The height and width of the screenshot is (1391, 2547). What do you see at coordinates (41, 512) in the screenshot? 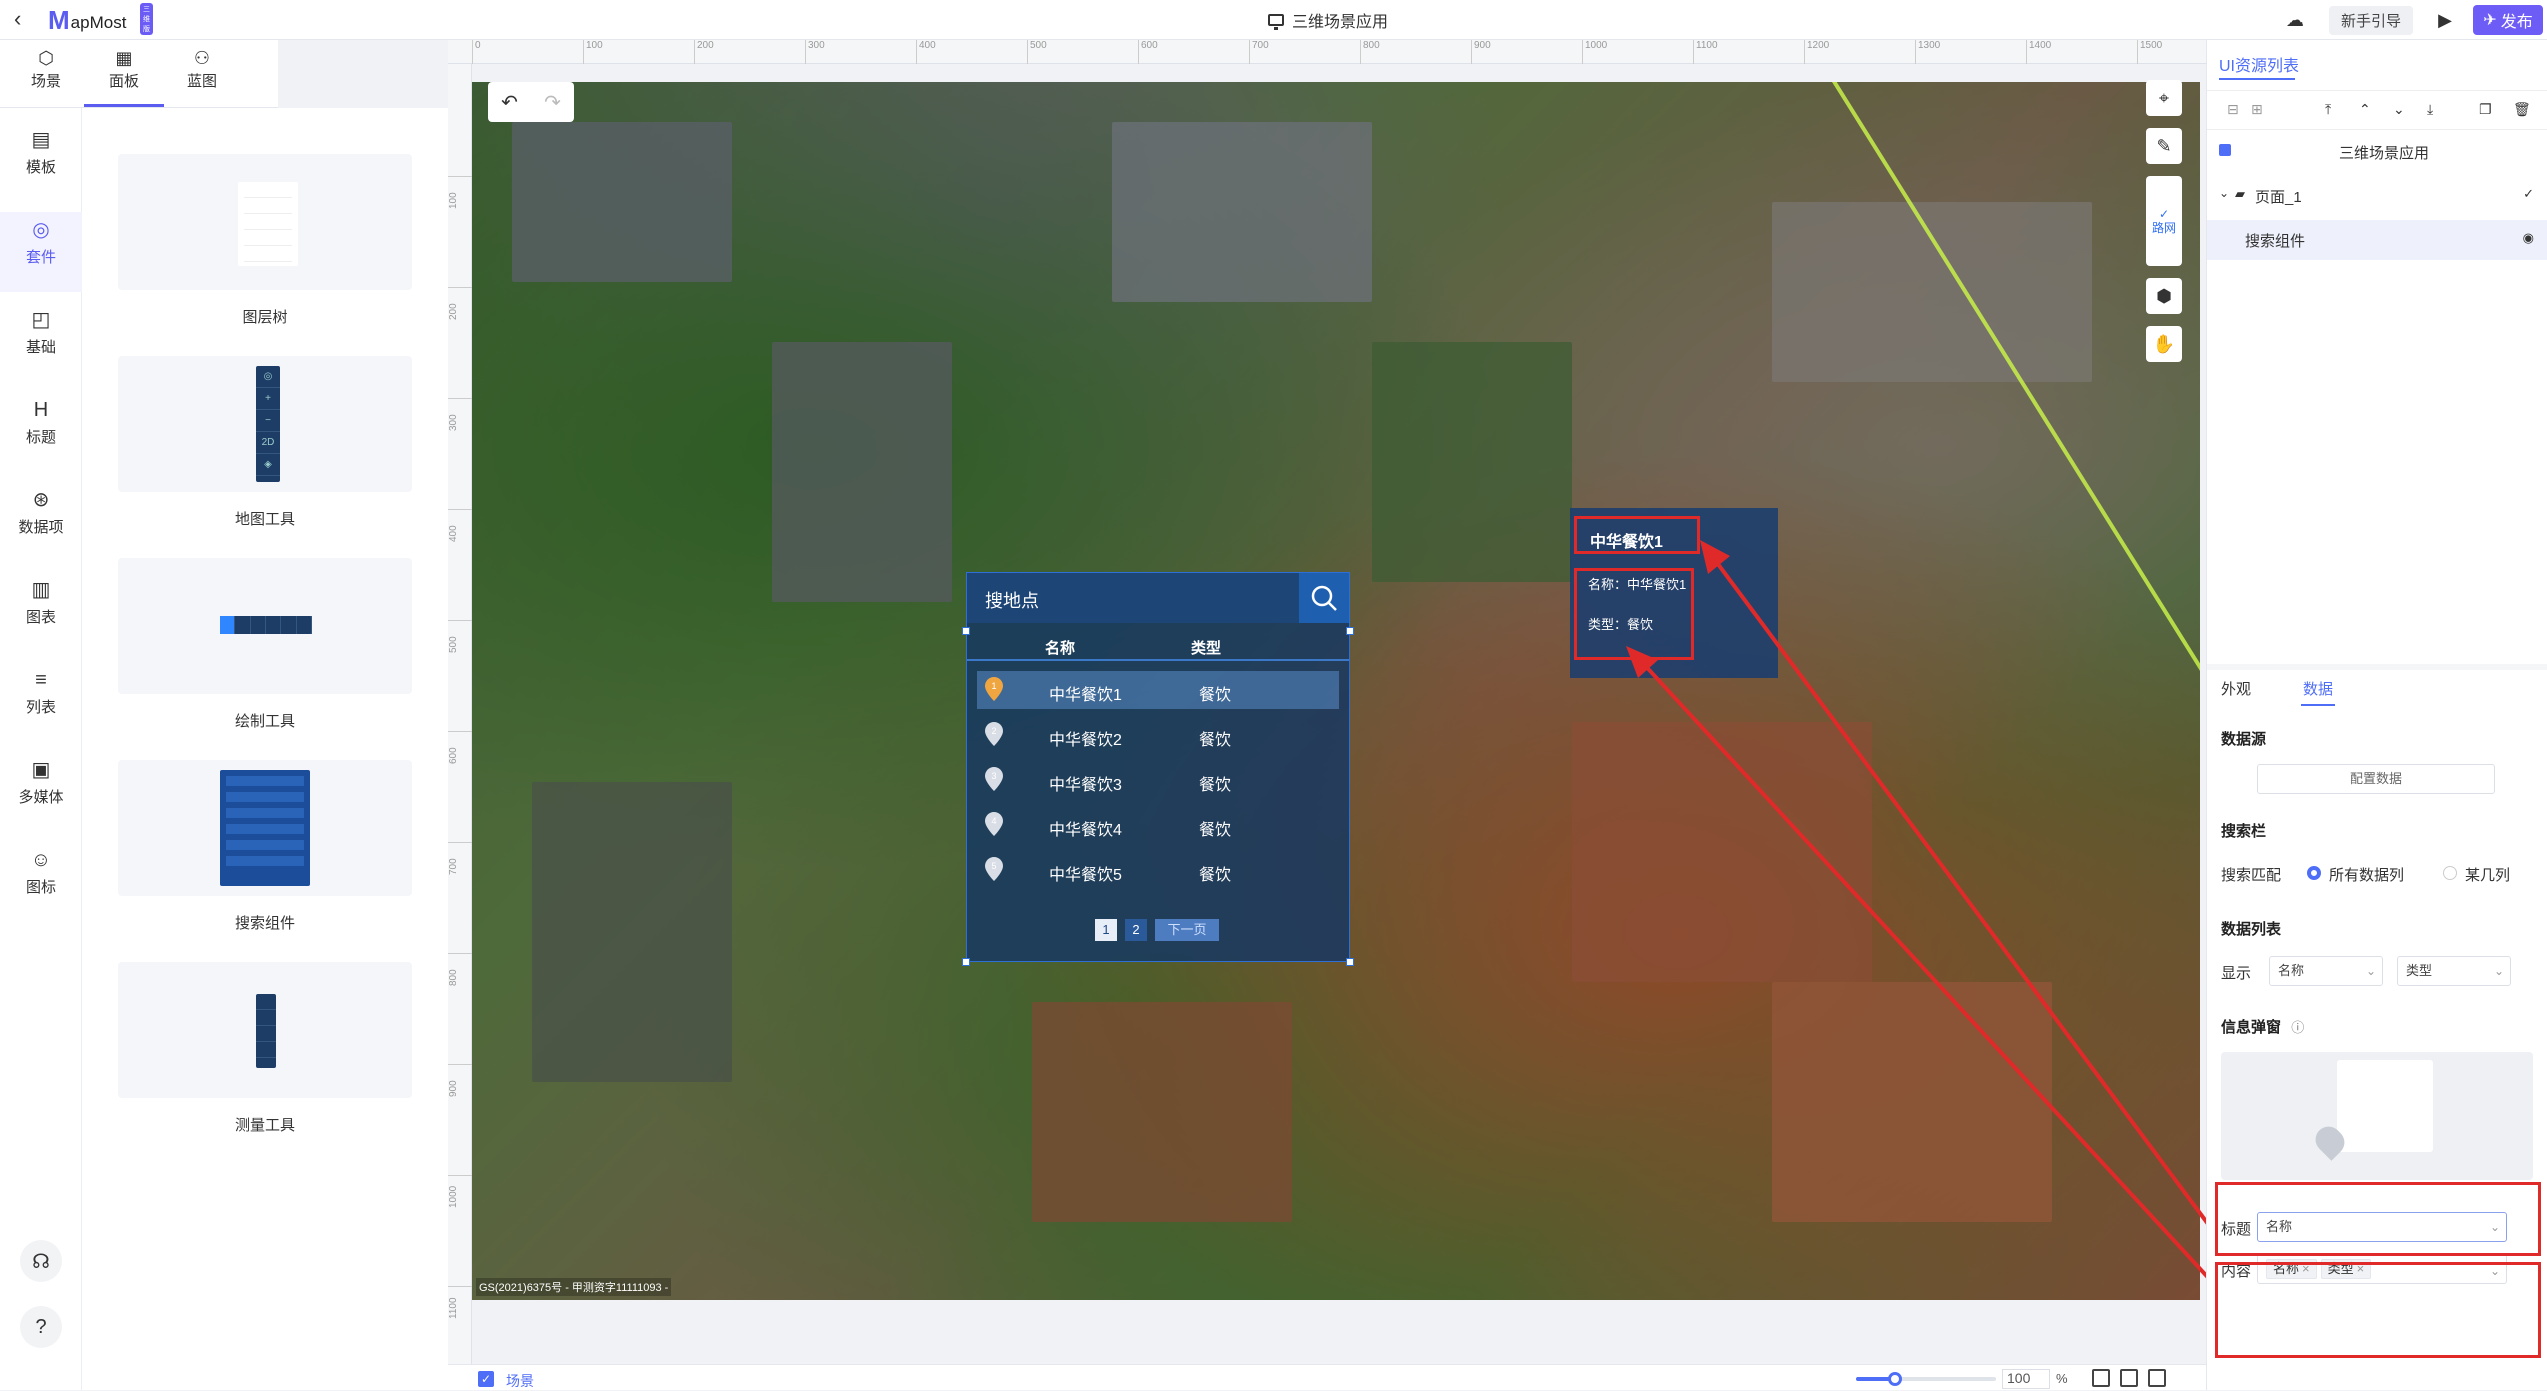
I see `rail-item-data-item: ⊛ 数据项` at bounding box center [41, 512].